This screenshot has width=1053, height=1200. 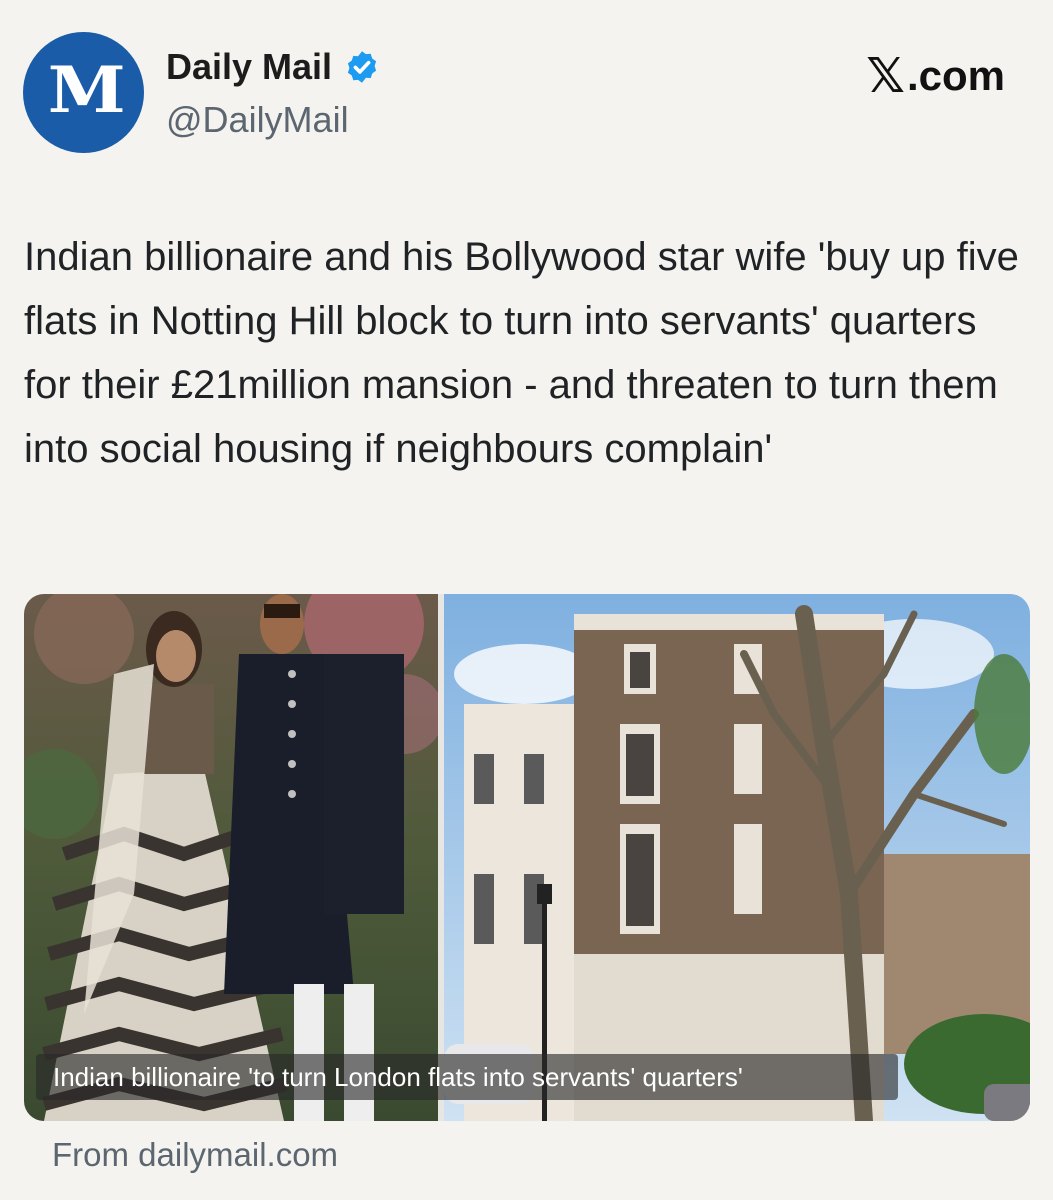 I want to click on brand-domain: .com, so click(x=955, y=75).